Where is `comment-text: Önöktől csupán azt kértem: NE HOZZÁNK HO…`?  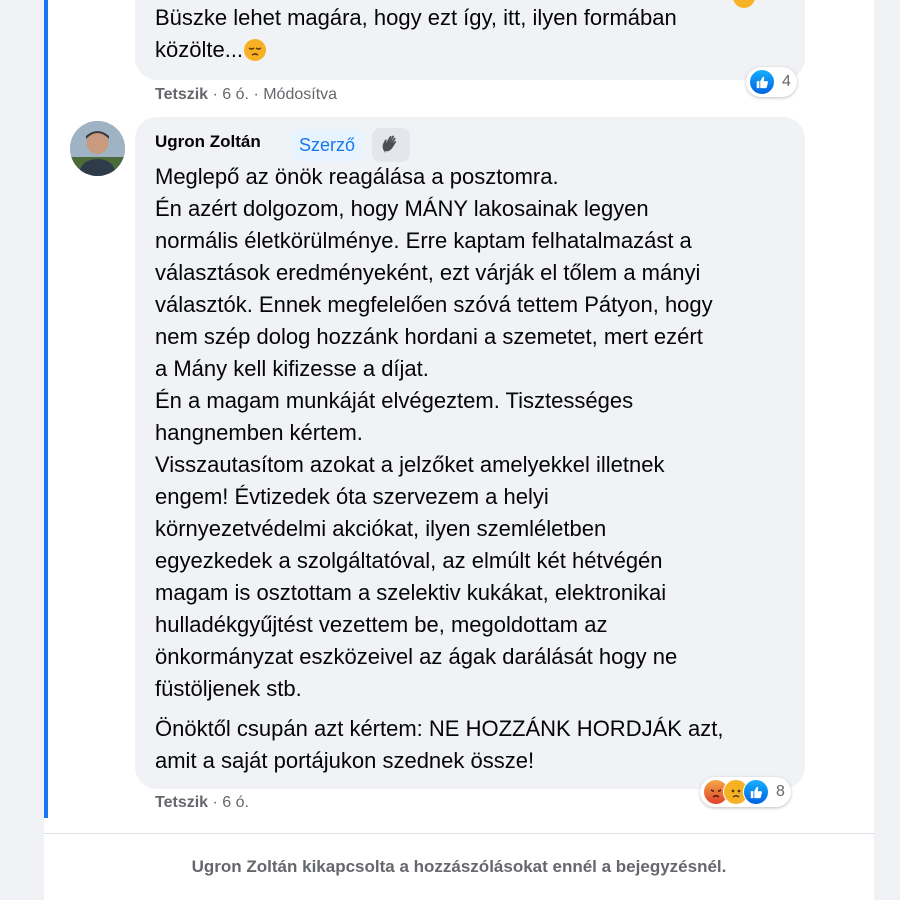 comment-text: Önöktől csupán azt kértem: NE HOZZÁNK HO… is located at coordinates (439, 744).